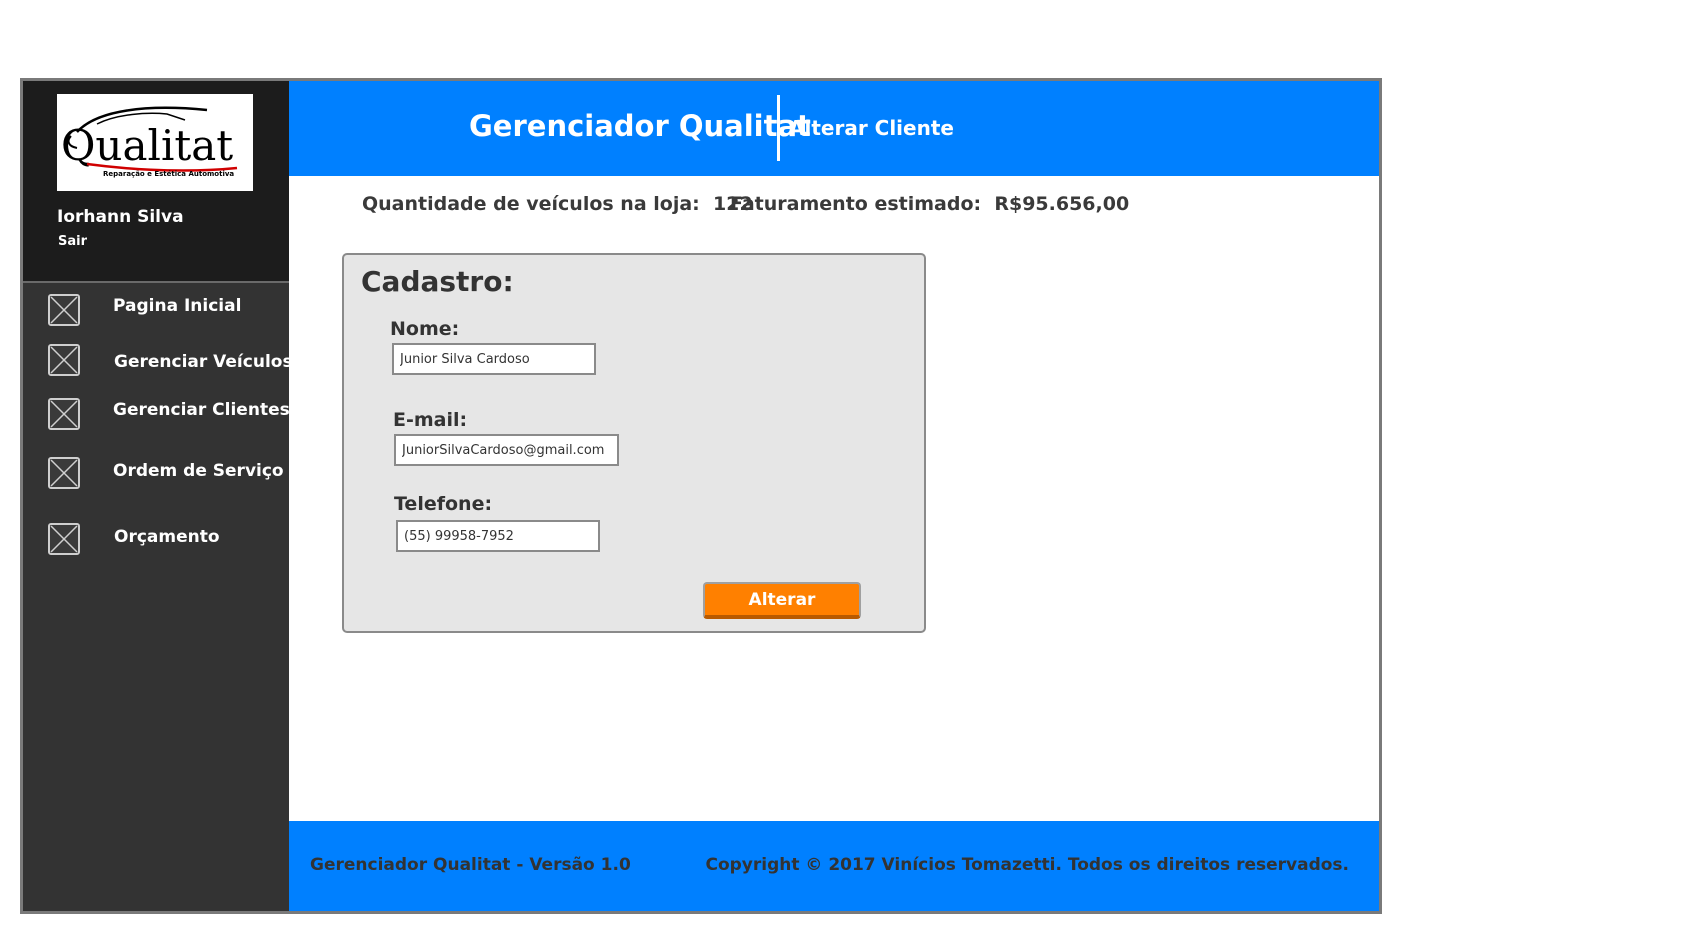  Describe the element at coordinates (640, 126) in the screenshot. I see `app-title: Gerenciador Qualitat` at that location.